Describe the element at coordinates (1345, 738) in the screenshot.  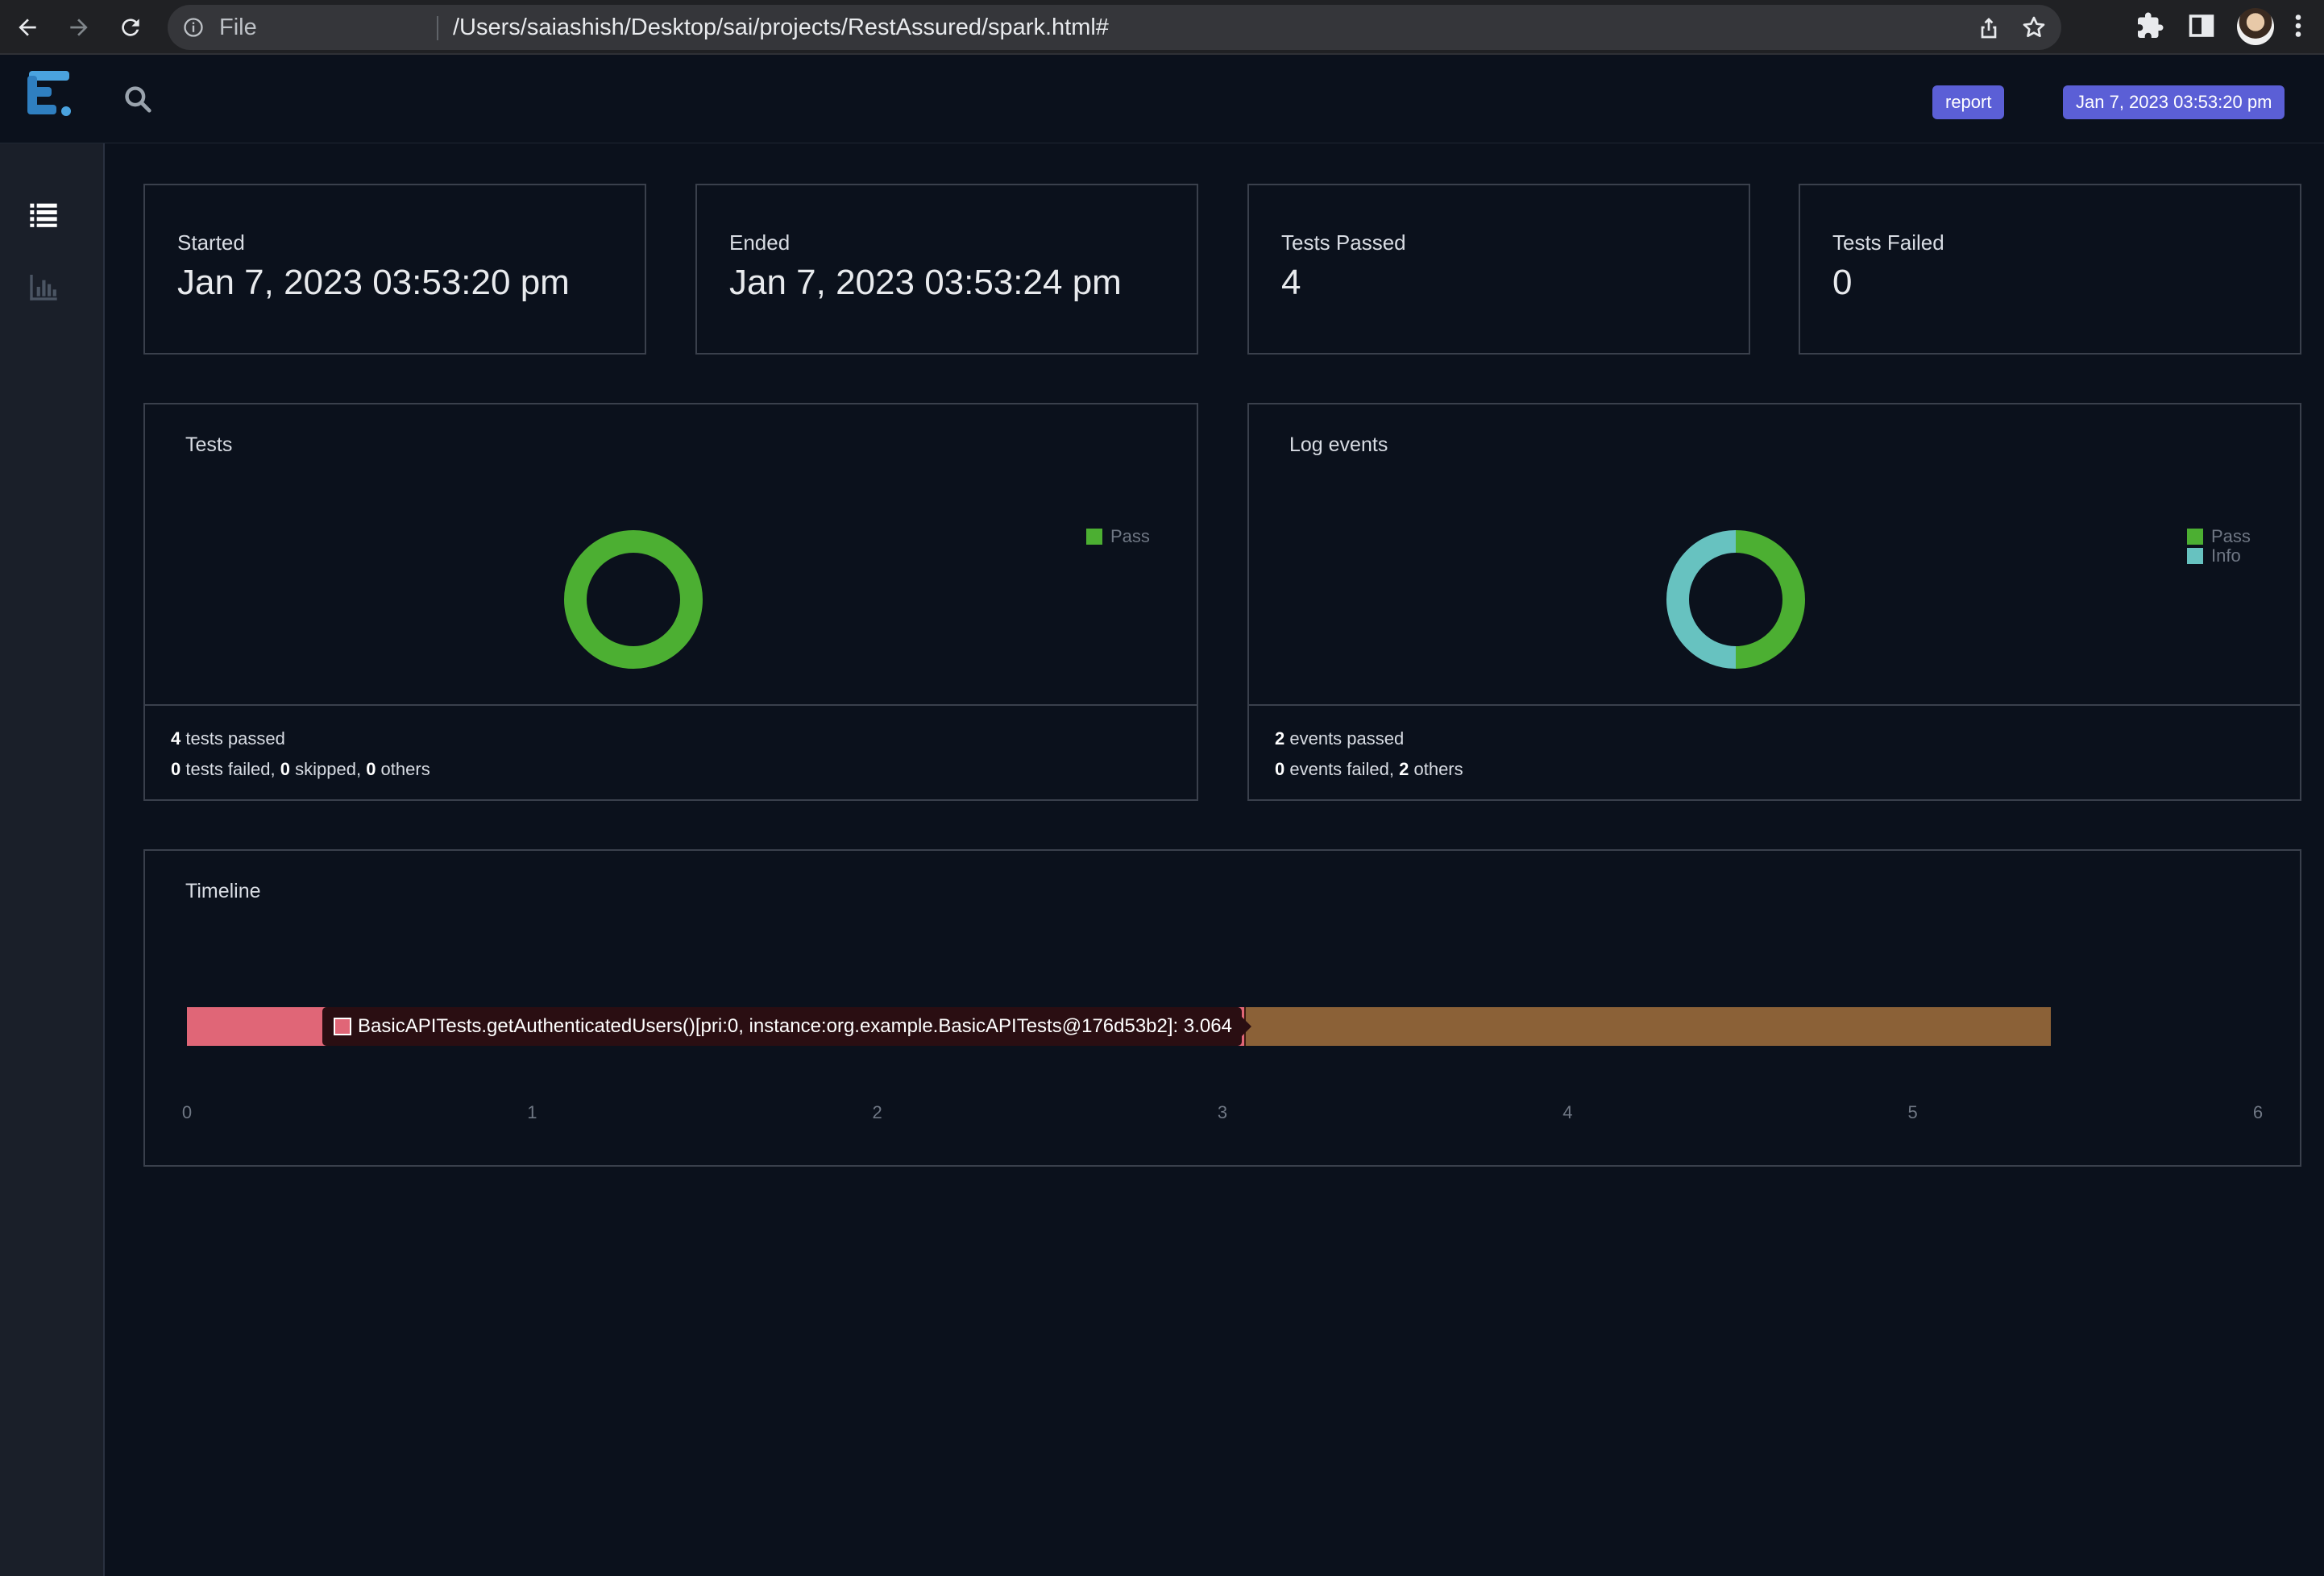
I see `events-passed-text: events passed` at that location.